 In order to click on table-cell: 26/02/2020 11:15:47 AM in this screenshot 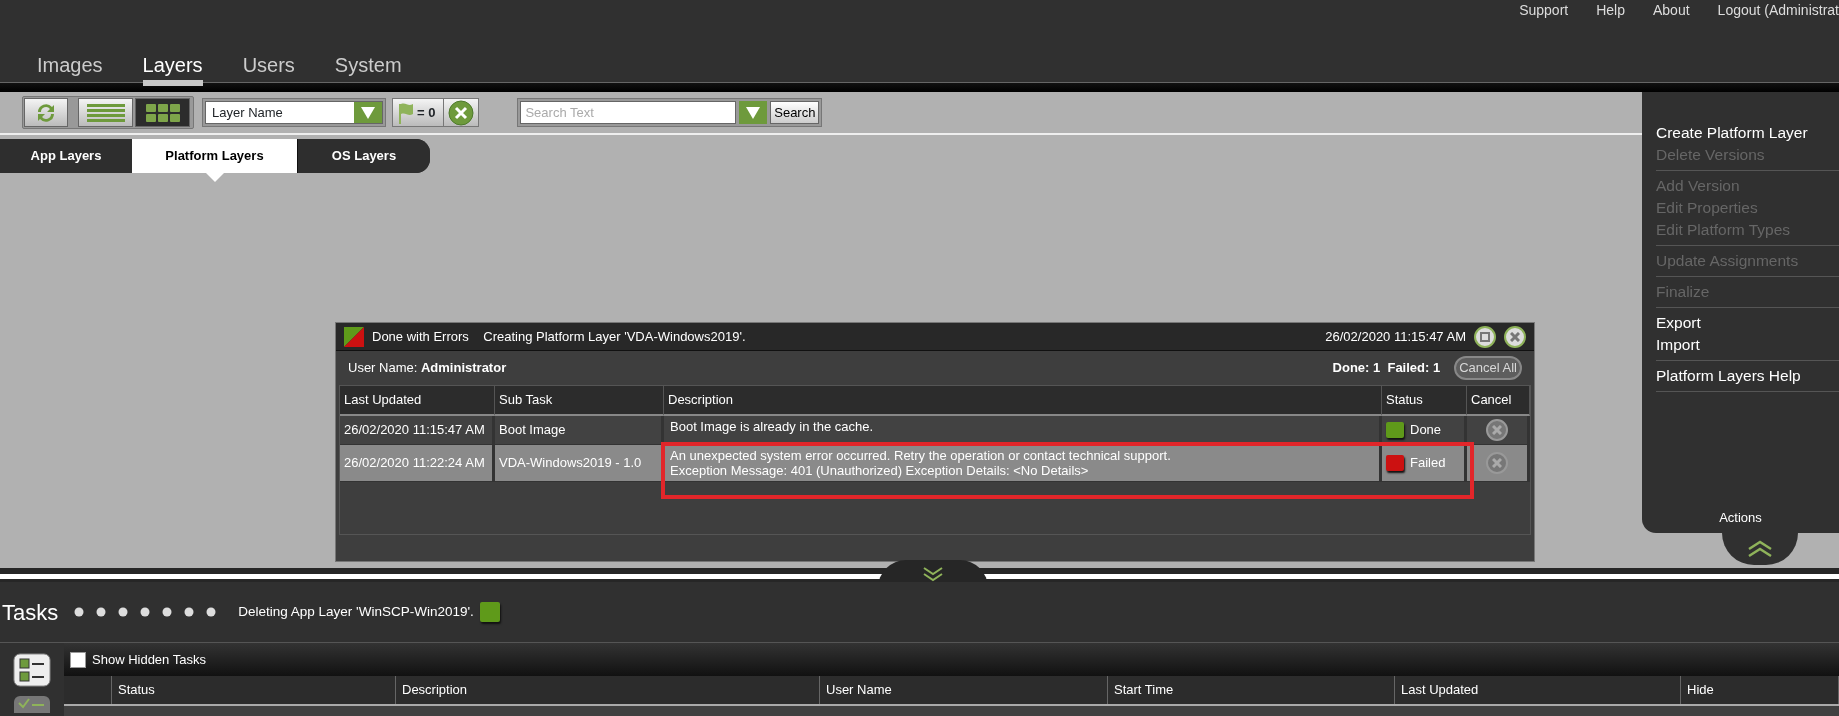, I will do `click(417, 430)`.